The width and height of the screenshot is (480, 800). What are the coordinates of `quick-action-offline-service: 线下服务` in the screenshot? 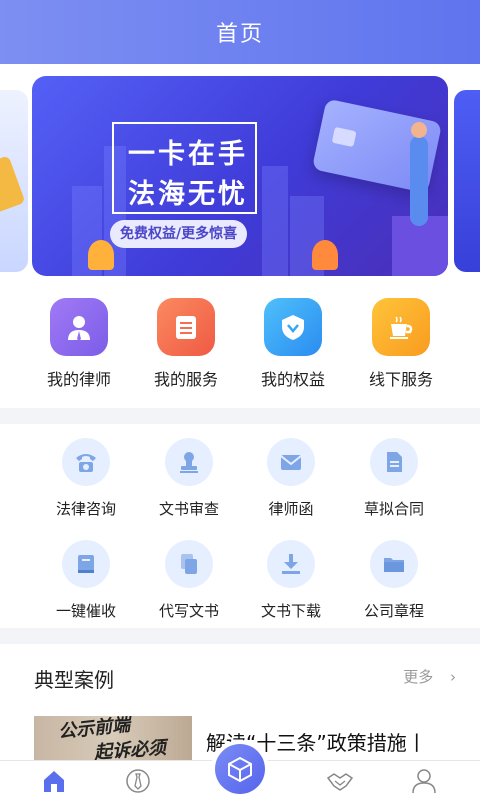 It's located at (401, 344).